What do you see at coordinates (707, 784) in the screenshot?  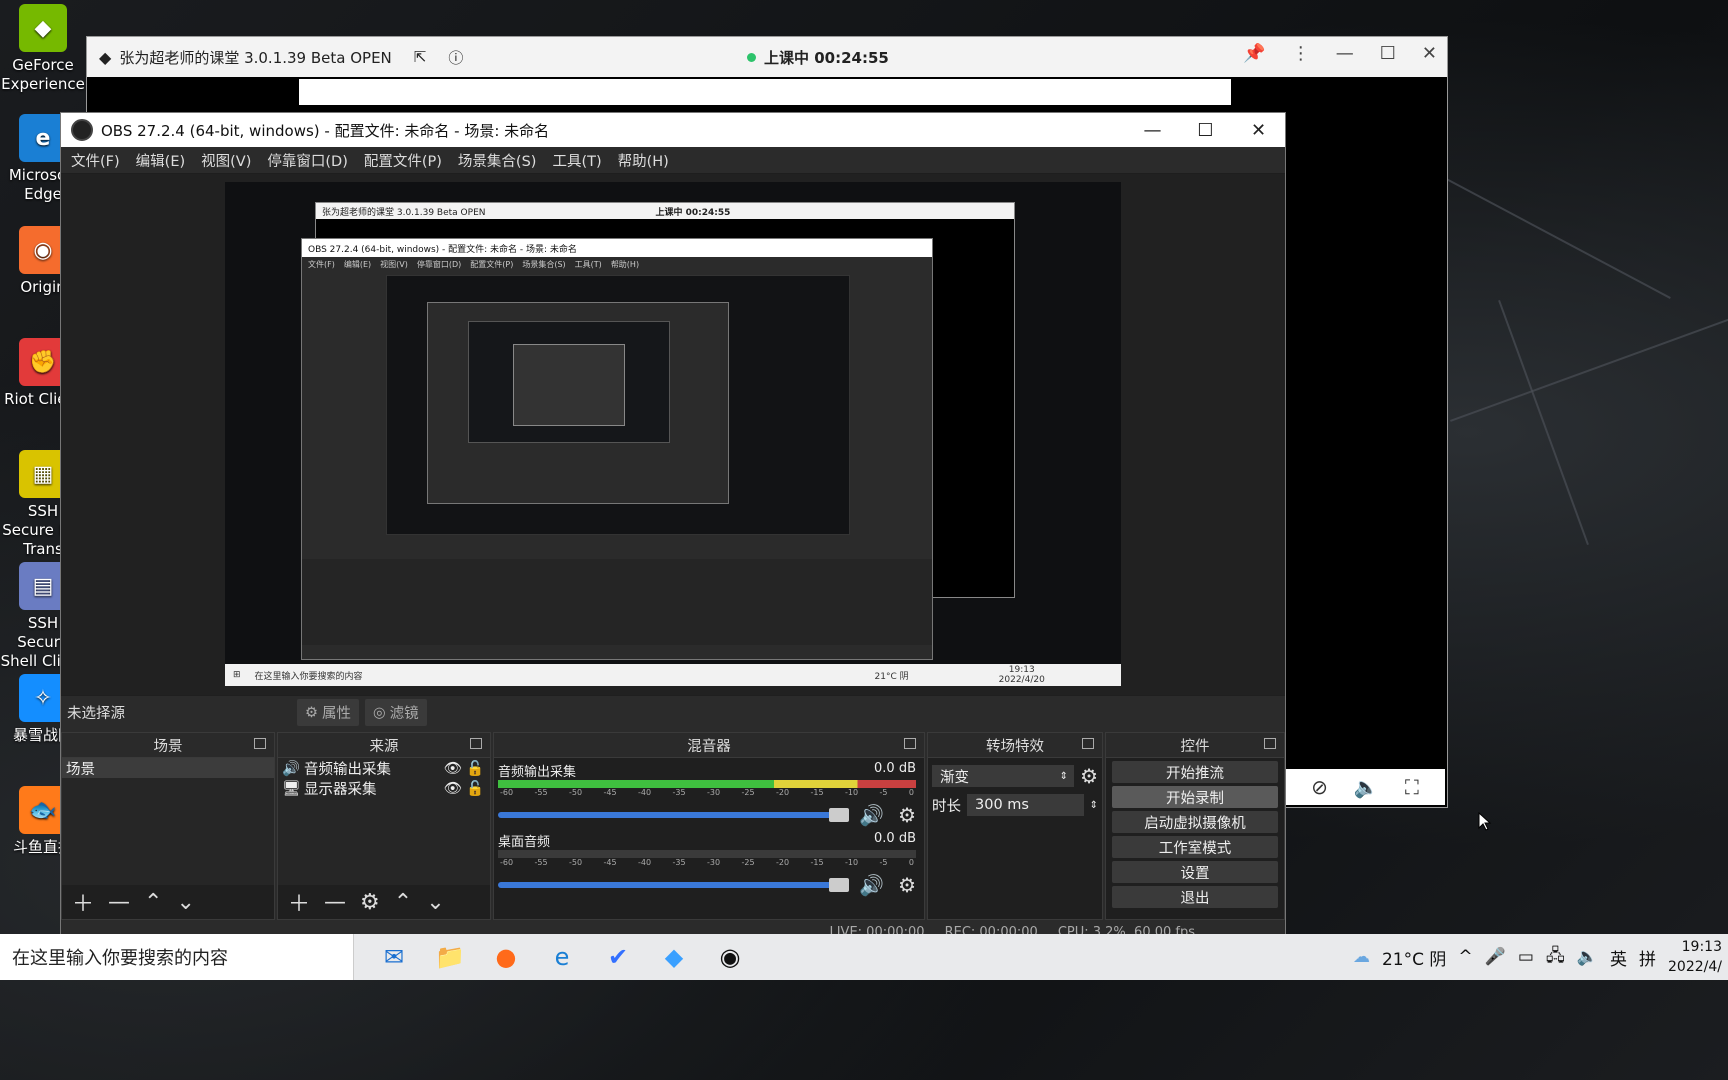 I see `level-meter` at bounding box center [707, 784].